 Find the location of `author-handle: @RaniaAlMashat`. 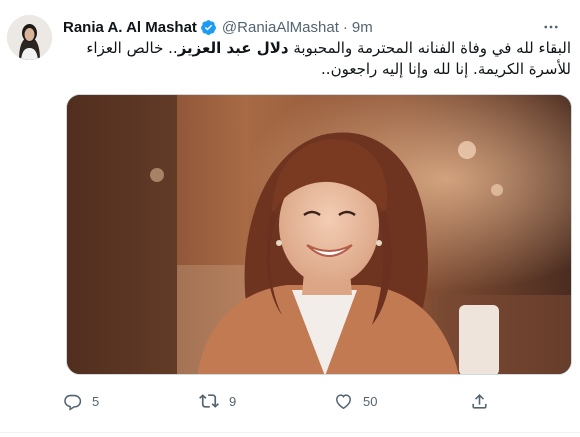

author-handle: @RaniaAlMashat is located at coordinates (280, 27).